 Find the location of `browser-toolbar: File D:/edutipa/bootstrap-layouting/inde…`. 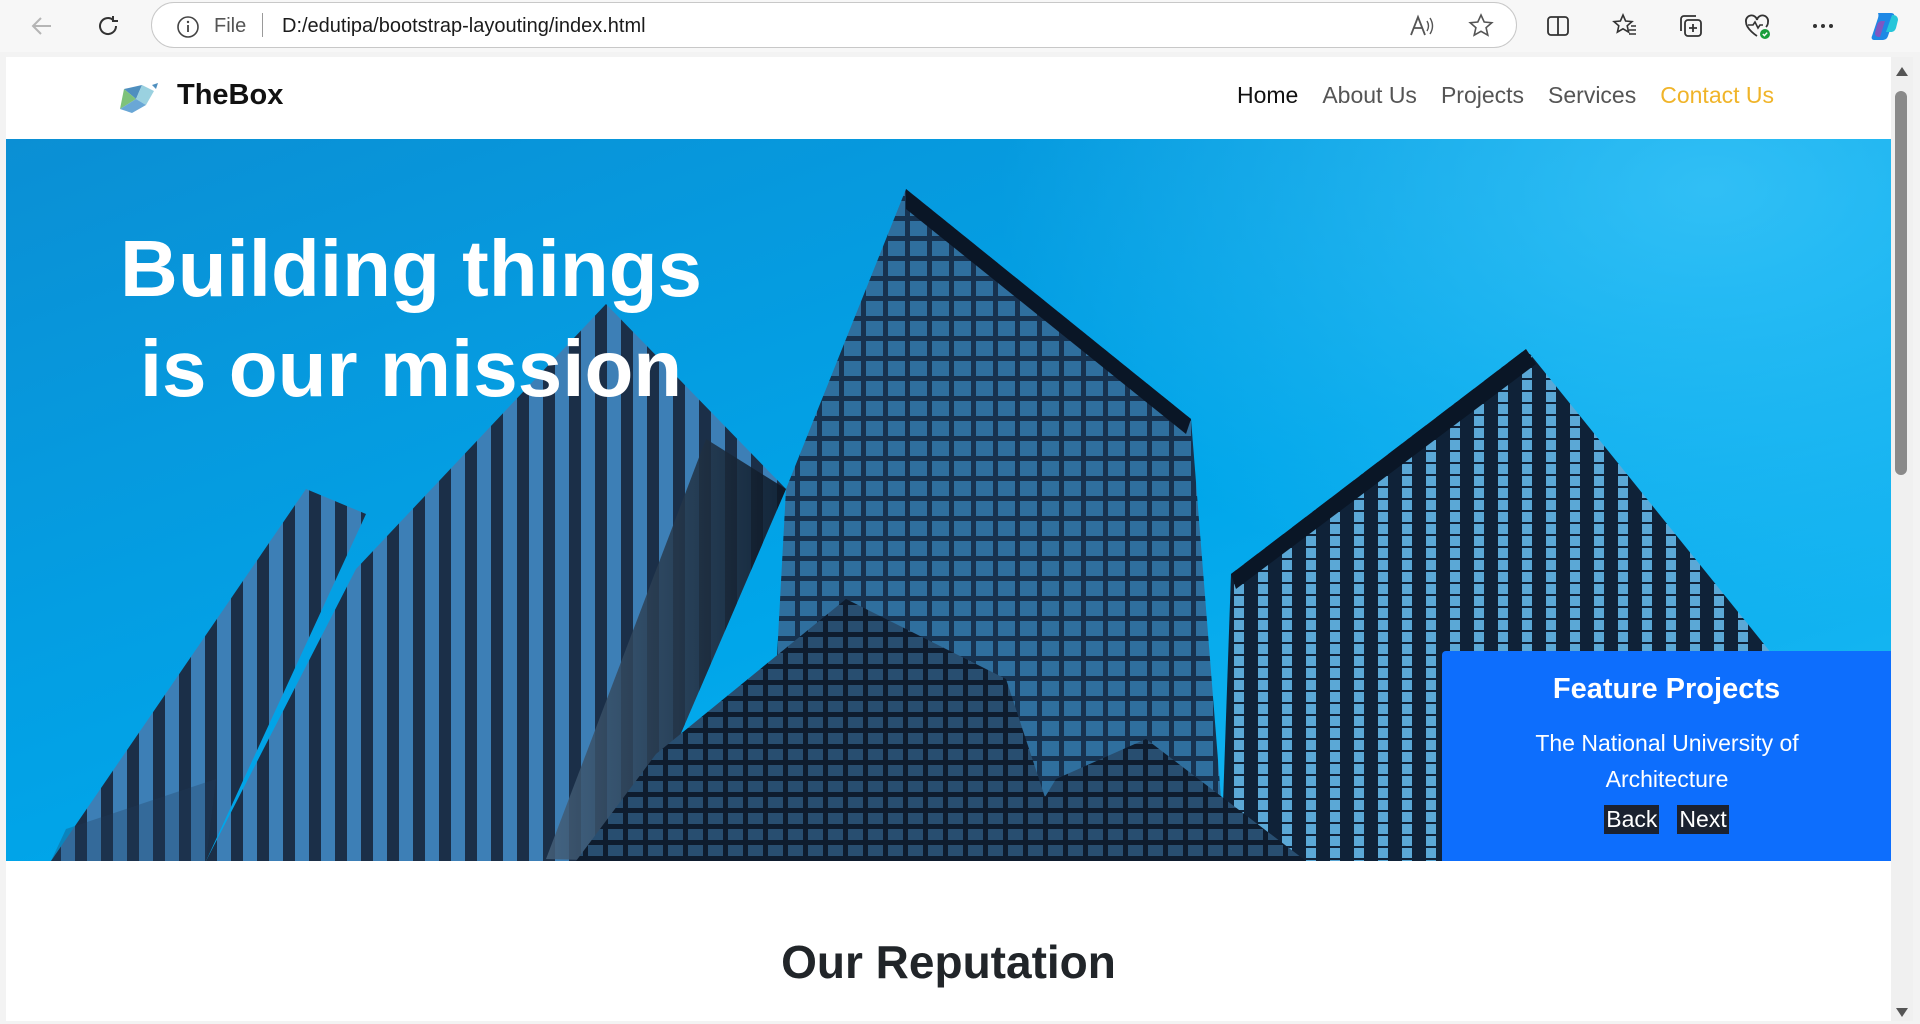

browser-toolbar: File D:/edutipa/bootstrap-layouting/inde… is located at coordinates (960, 26).